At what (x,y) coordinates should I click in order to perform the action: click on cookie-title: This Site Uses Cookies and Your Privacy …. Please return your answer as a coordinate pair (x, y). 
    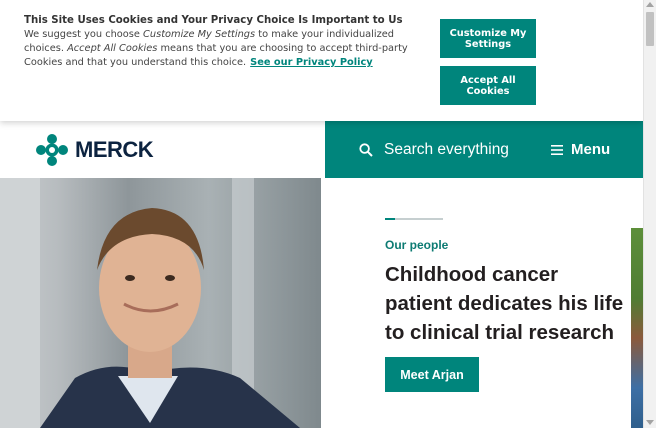
    Looking at the image, I should click on (213, 20).